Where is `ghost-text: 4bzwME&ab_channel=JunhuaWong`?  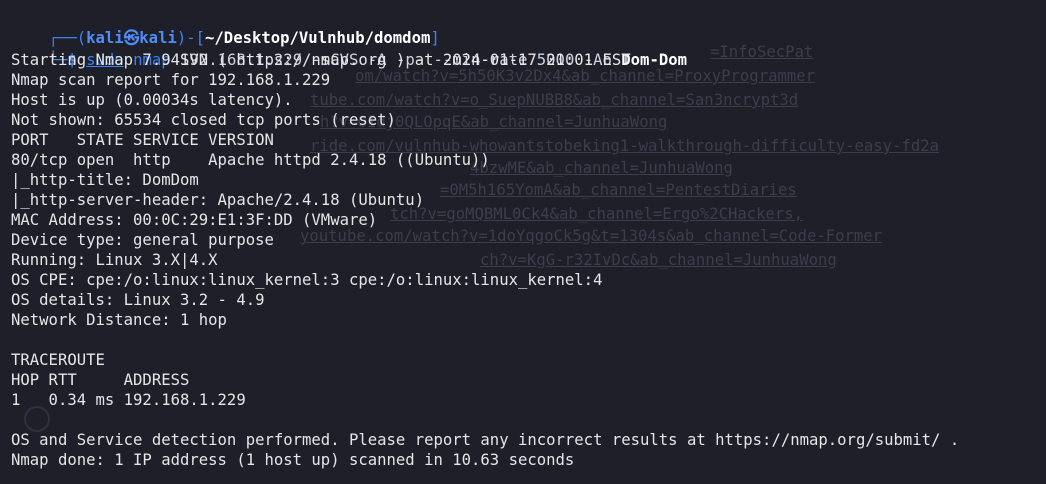 ghost-text: 4bzwME&ab_channel=JunhuaWong is located at coordinates (601, 168).